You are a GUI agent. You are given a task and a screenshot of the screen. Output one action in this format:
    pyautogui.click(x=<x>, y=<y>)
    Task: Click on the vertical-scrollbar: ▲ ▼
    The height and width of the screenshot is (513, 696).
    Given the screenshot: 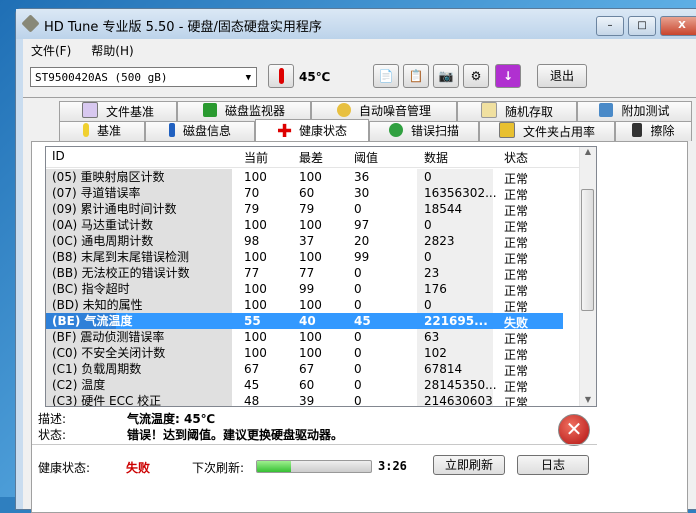 What is the action you would take?
    pyautogui.click(x=587, y=276)
    